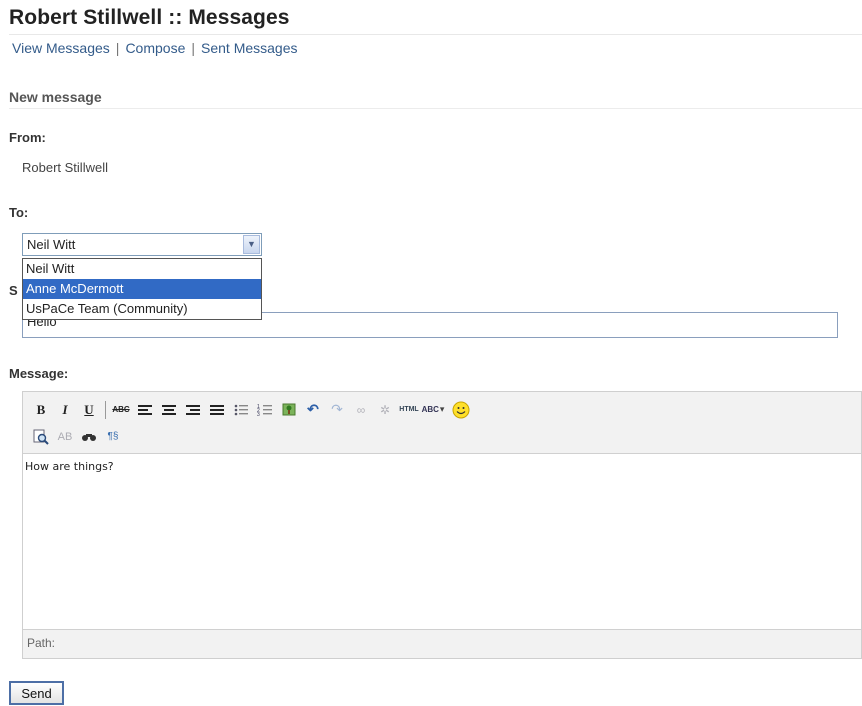  I want to click on unlink-icon: ✲, so click(385, 410).